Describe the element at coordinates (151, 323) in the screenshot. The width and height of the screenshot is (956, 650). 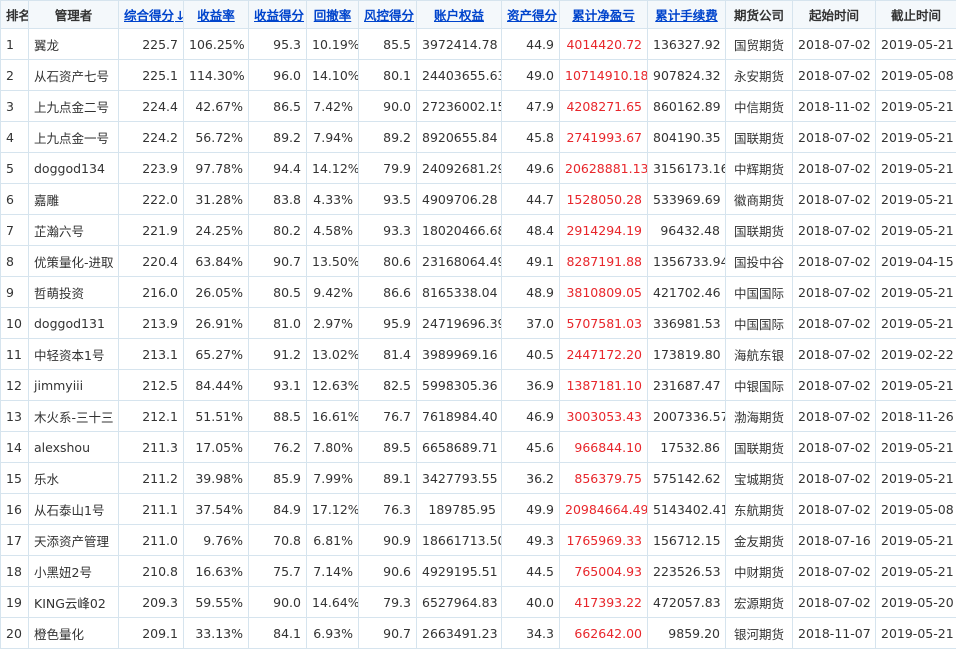
I see `table-cell: 213.9` at that location.